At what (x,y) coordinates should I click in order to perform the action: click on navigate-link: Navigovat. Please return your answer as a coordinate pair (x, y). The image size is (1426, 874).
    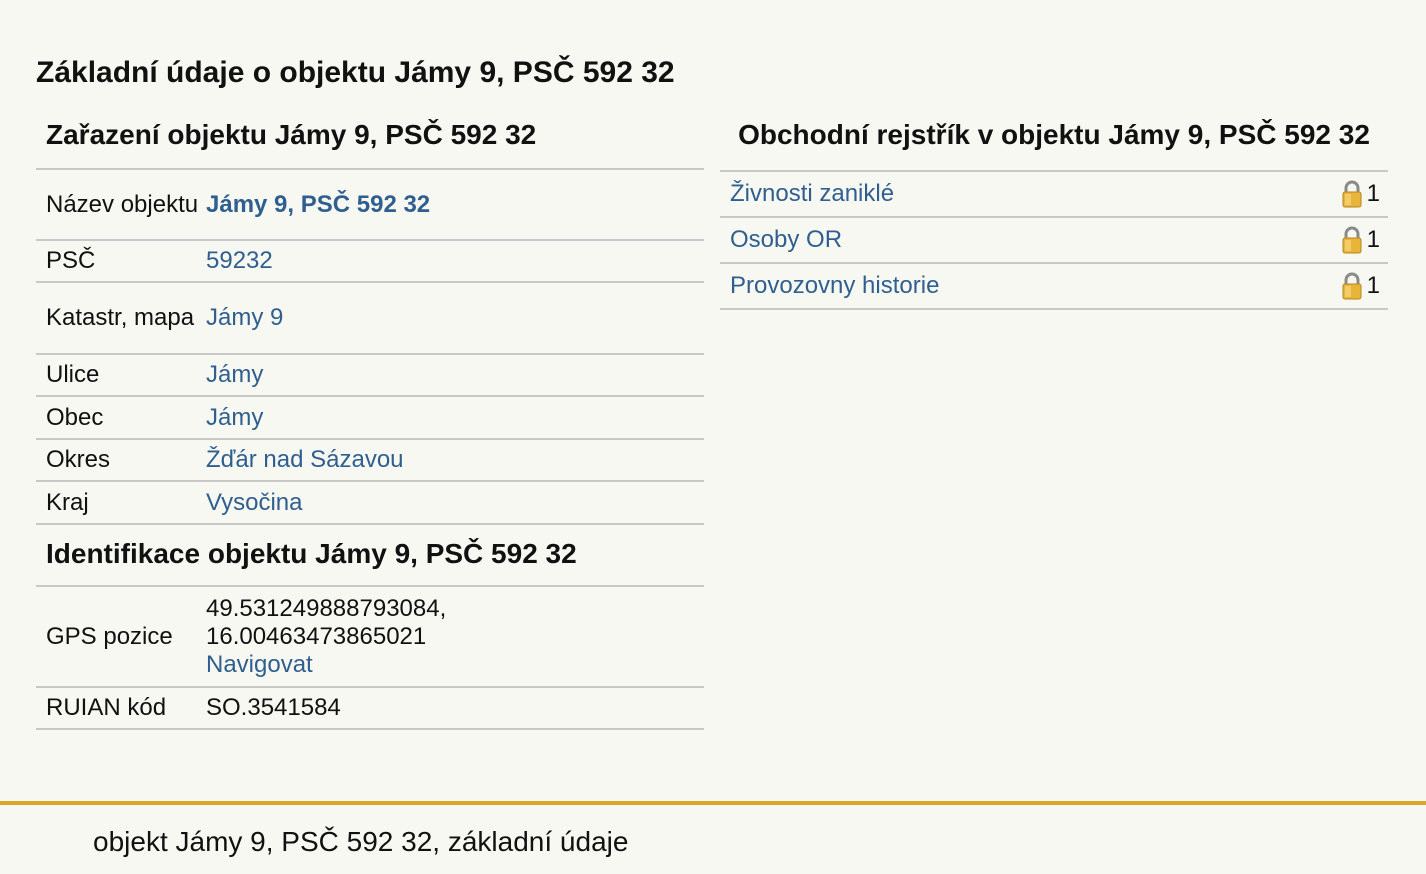
    Looking at the image, I should click on (259, 664).